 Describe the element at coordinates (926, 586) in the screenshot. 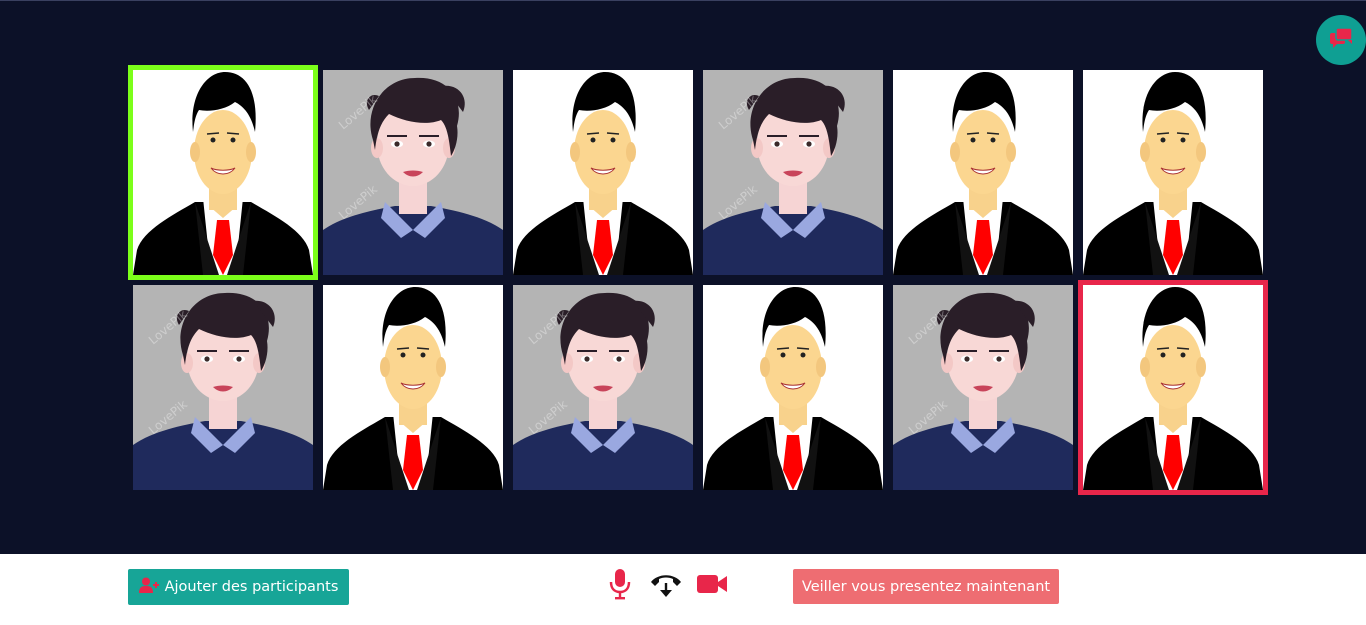

I see `present-now-button: Veiller vous presentez maintenant` at that location.